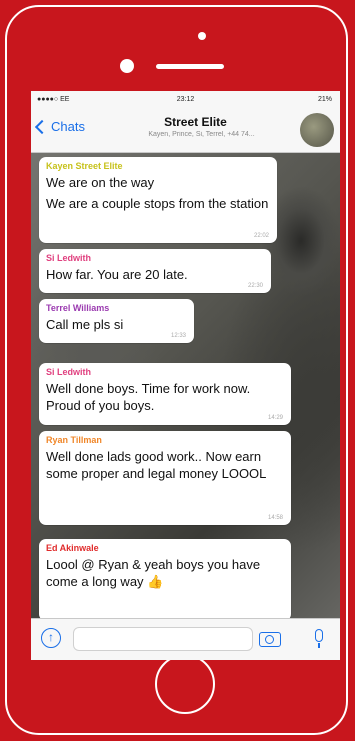 This screenshot has height=741, width=355. What do you see at coordinates (157, 203) in the screenshot?
I see `message-text: We are a couple stops from the station` at bounding box center [157, 203].